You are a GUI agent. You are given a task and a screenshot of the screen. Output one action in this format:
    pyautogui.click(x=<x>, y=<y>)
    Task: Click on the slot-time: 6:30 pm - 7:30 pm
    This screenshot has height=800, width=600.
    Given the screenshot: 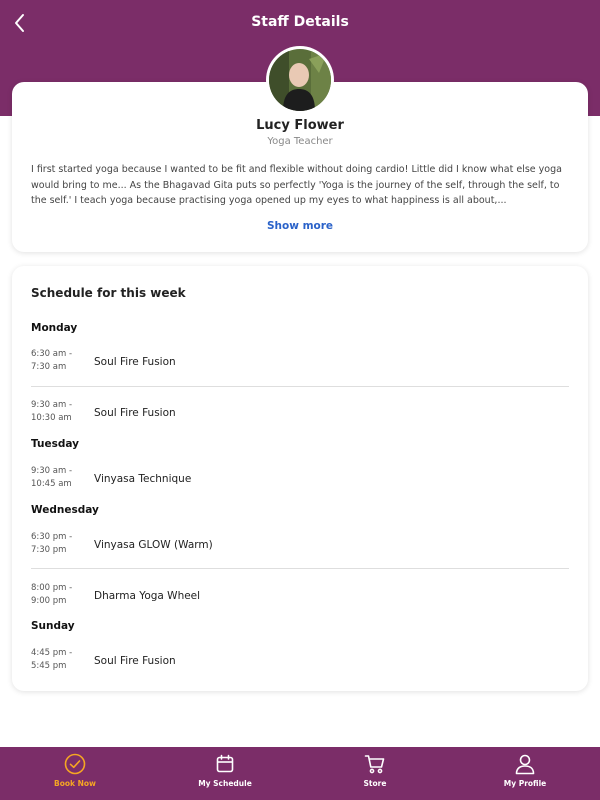 What is the action you would take?
    pyautogui.click(x=52, y=543)
    